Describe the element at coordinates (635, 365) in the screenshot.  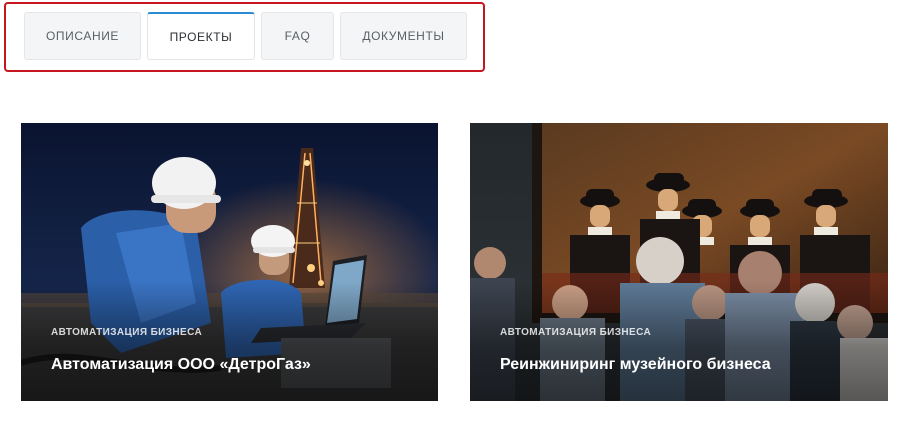
I see `card-title: Реинжиниринг музейного бизнеса` at that location.